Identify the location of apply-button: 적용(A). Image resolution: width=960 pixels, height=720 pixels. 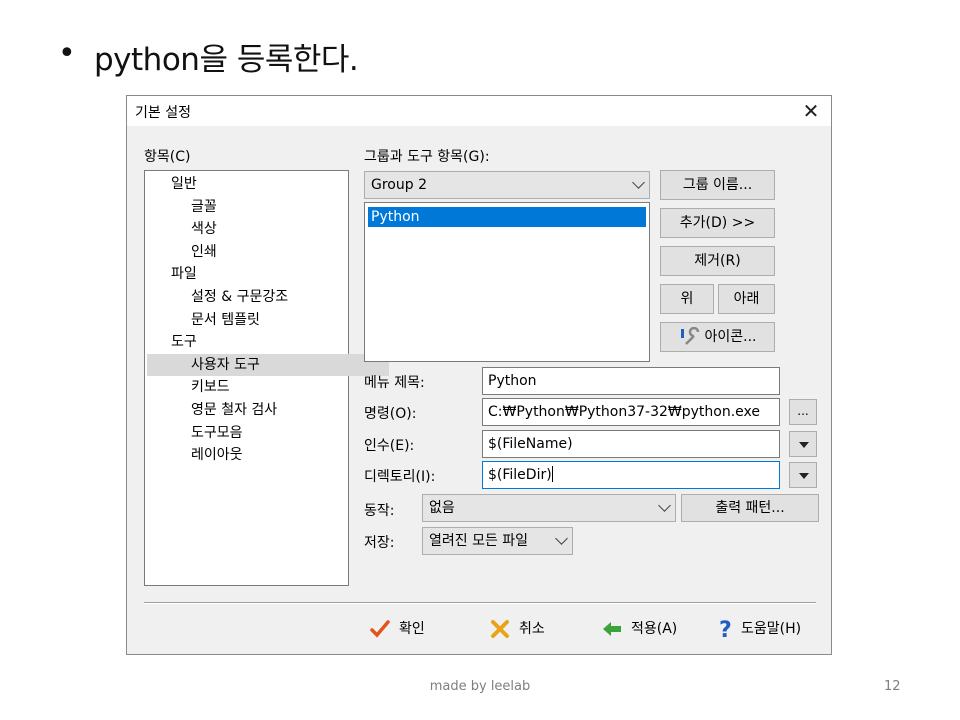
(639, 629).